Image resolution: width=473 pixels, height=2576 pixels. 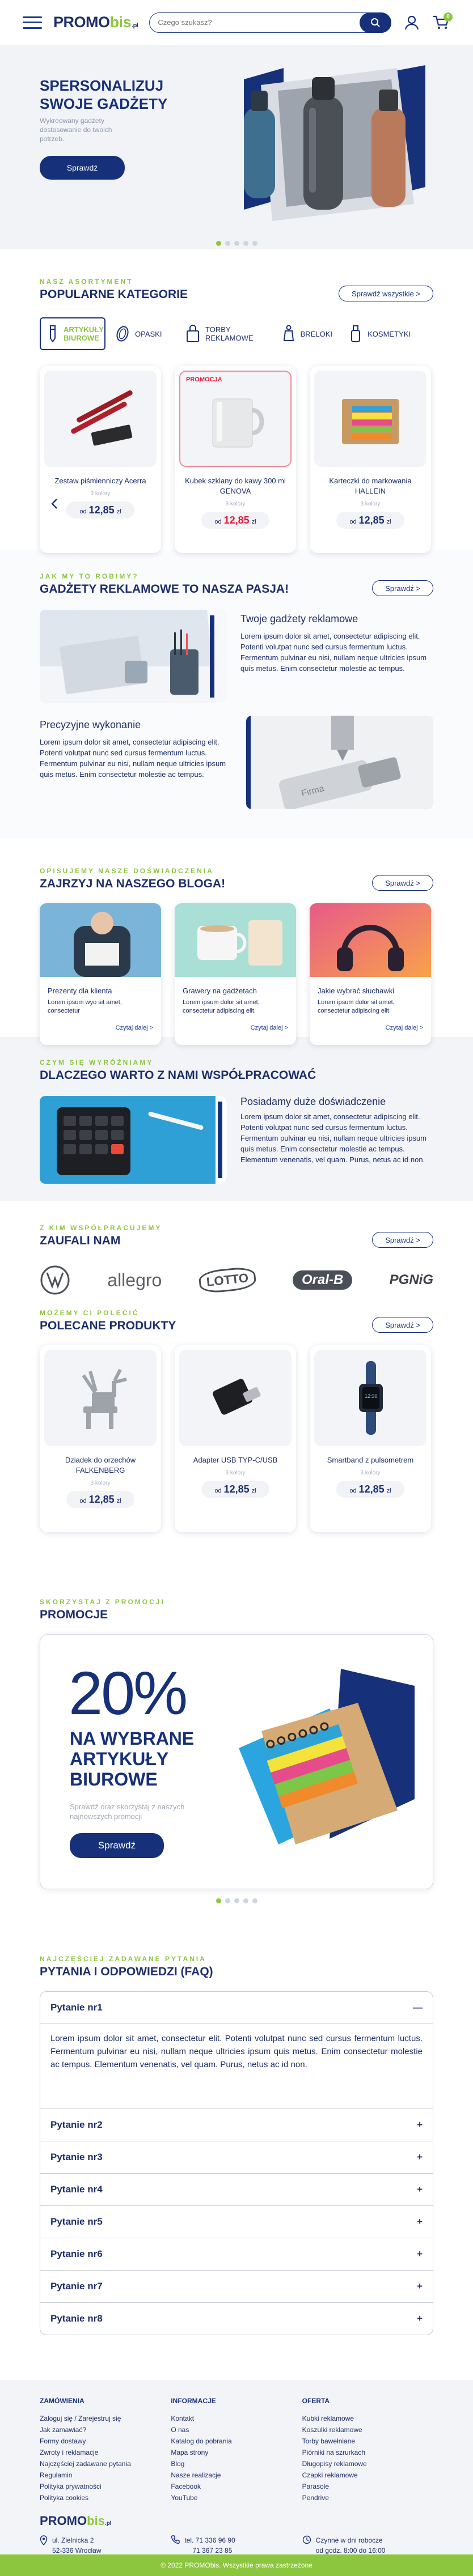 What do you see at coordinates (105, 2418) in the screenshot?
I see `footer-link: Zaloguj się / Zarejestruj się` at bounding box center [105, 2418].